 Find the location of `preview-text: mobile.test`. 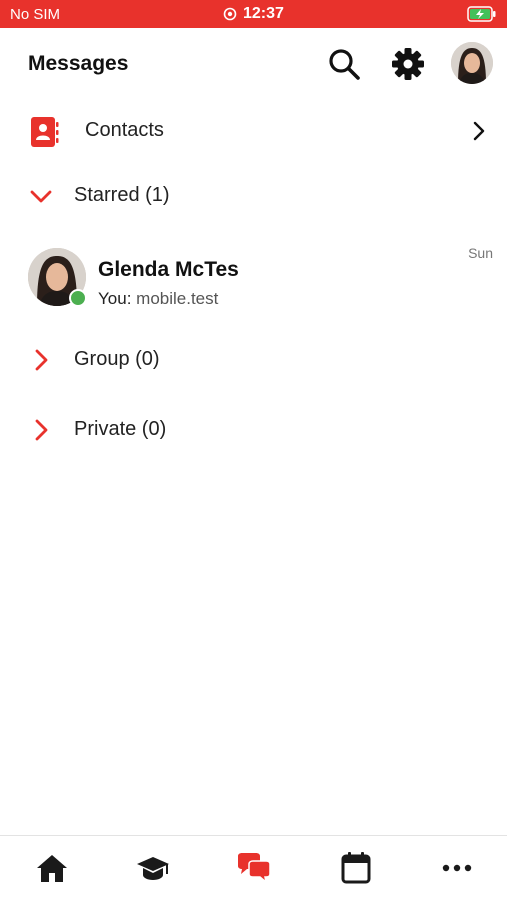

preview-text: mobile.test is located at coordinates (177, 298).